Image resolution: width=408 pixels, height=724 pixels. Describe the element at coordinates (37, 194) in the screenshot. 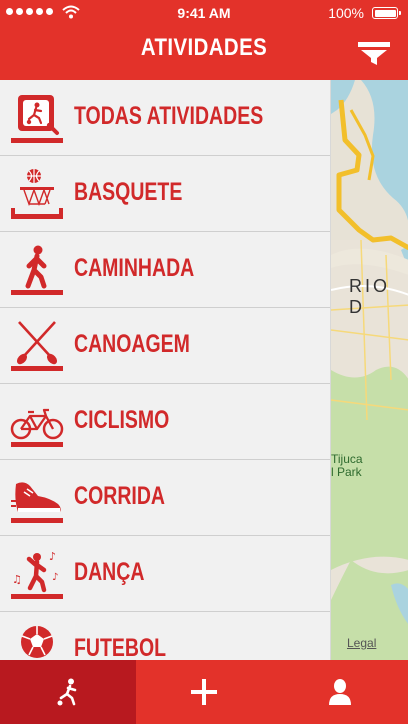

I see `basketball-icon` at that location.